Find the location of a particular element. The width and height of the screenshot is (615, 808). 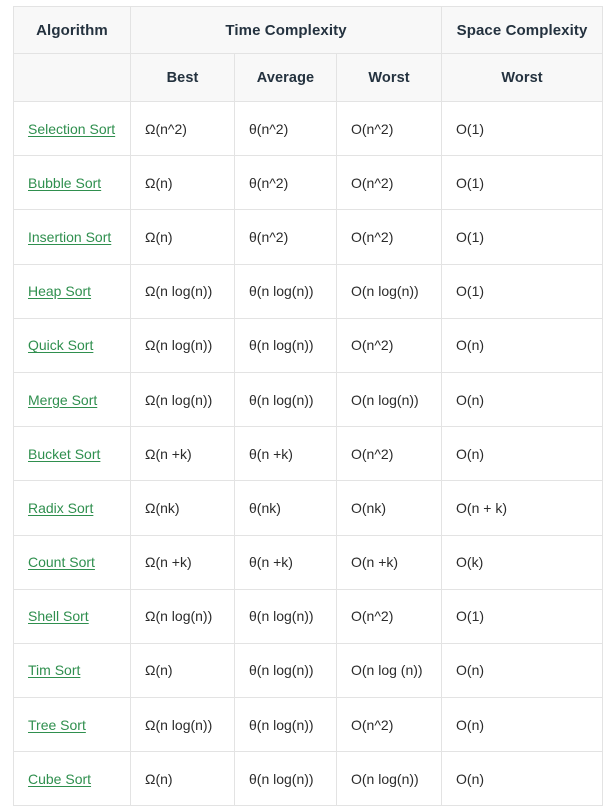

algorithm-cell: Selection Sort is located at coordinates (72, 128).